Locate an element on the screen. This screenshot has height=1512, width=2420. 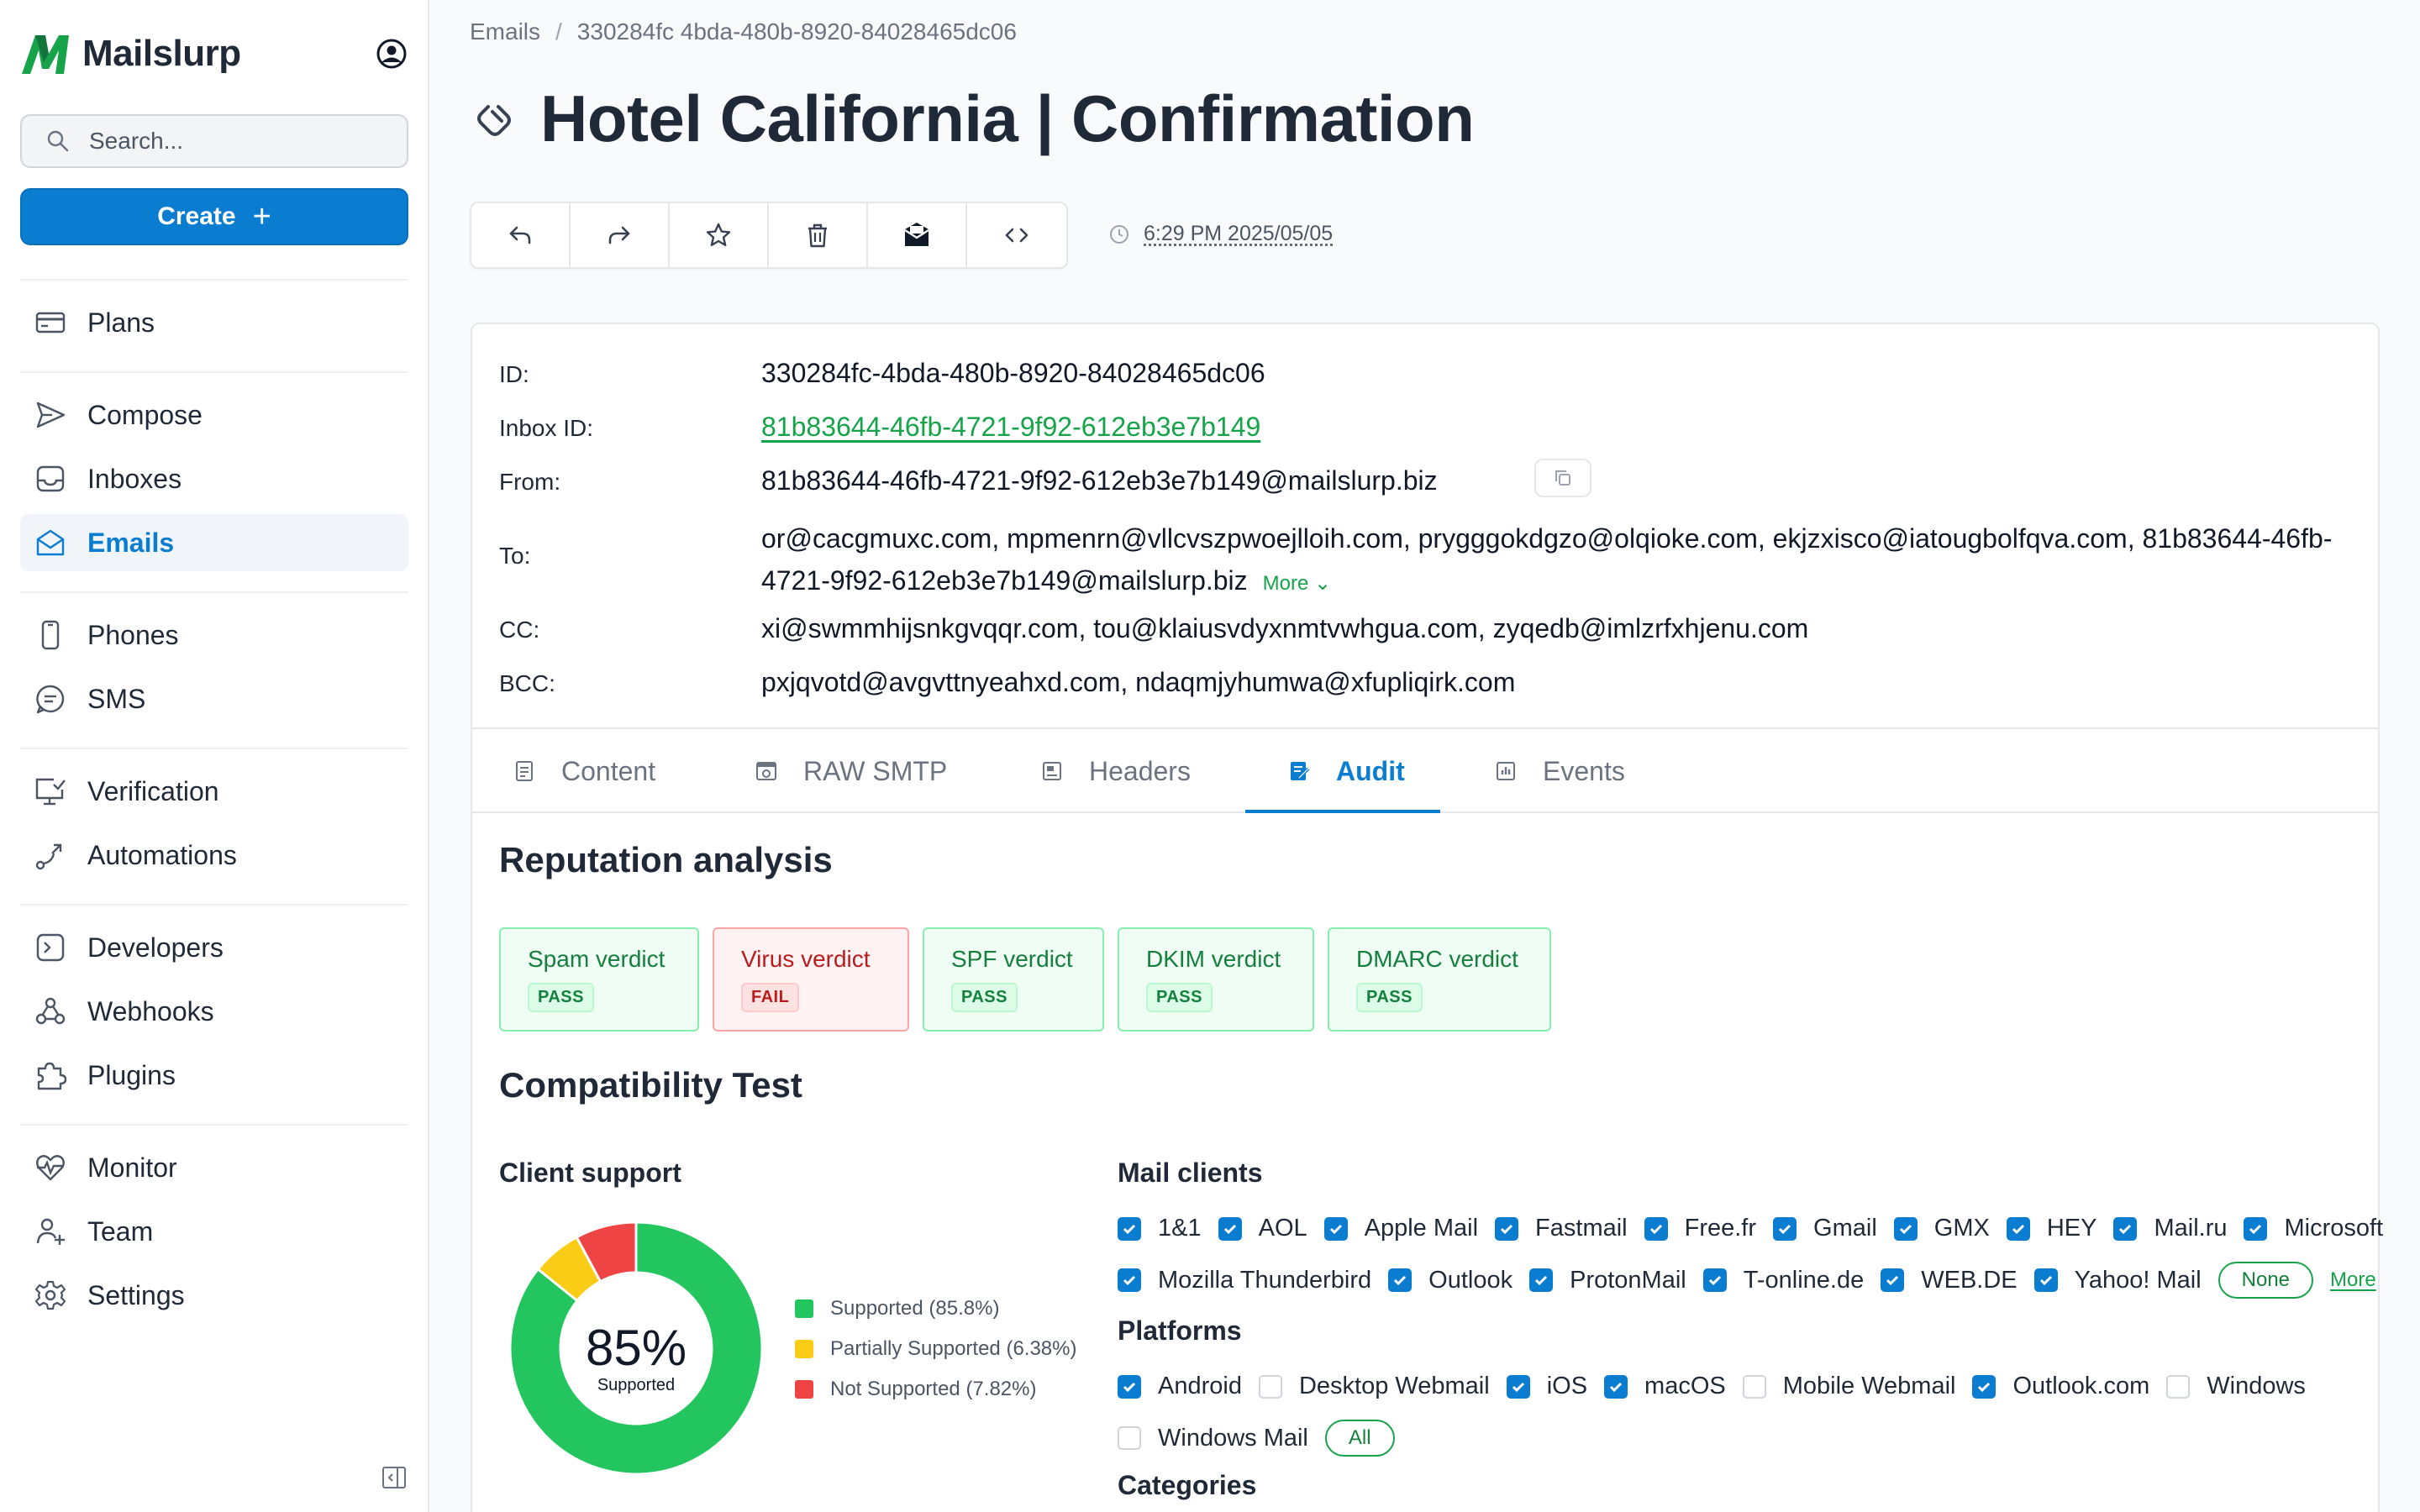
sidebar-item-settings: Settings is located at coordinates (214, 1295).